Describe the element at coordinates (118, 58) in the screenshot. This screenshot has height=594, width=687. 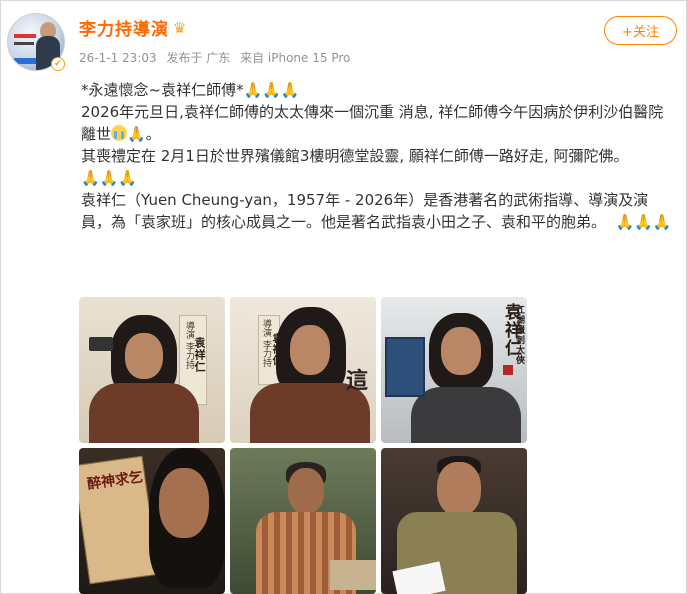
I see `post-date: 26-1-1 23:03` at that location.